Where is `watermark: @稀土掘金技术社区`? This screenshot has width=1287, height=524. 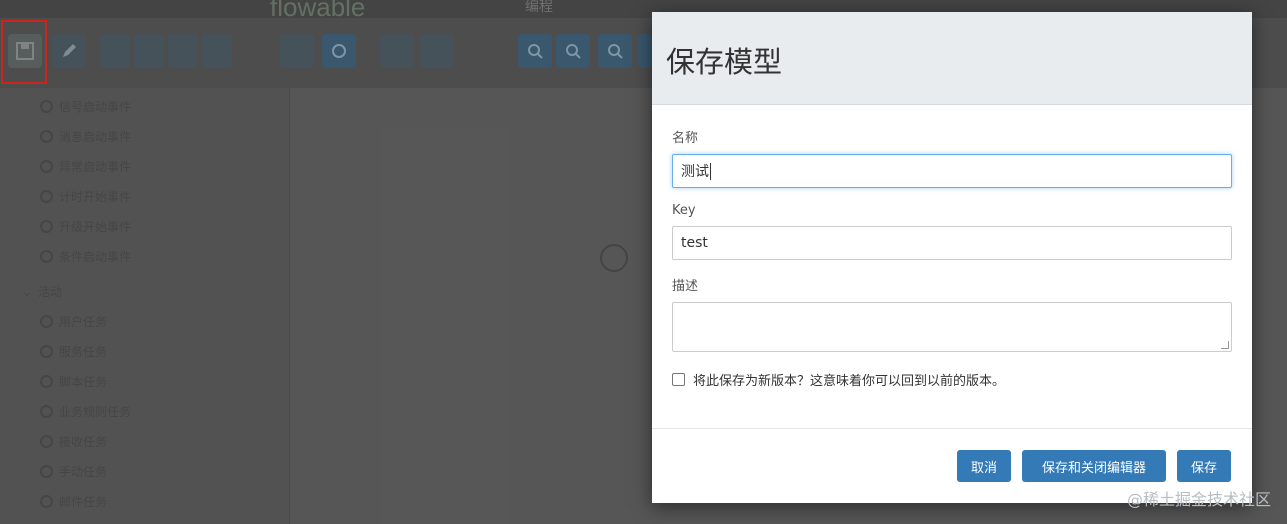
watermark: @稀土掘金技术社区 is located at coordinates (1198, 499).